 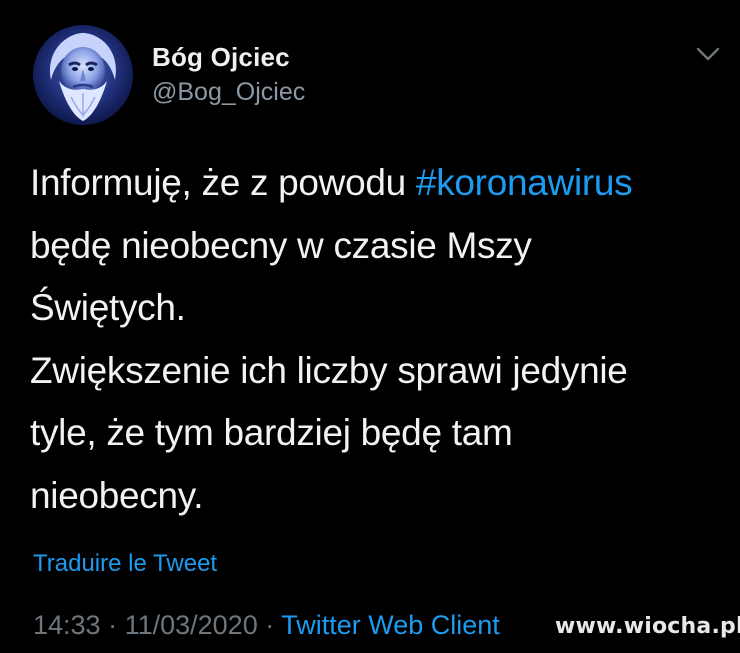 I want to click on tweet-text-intro: Informuję, że z powodu, so click(x=223, y=182).